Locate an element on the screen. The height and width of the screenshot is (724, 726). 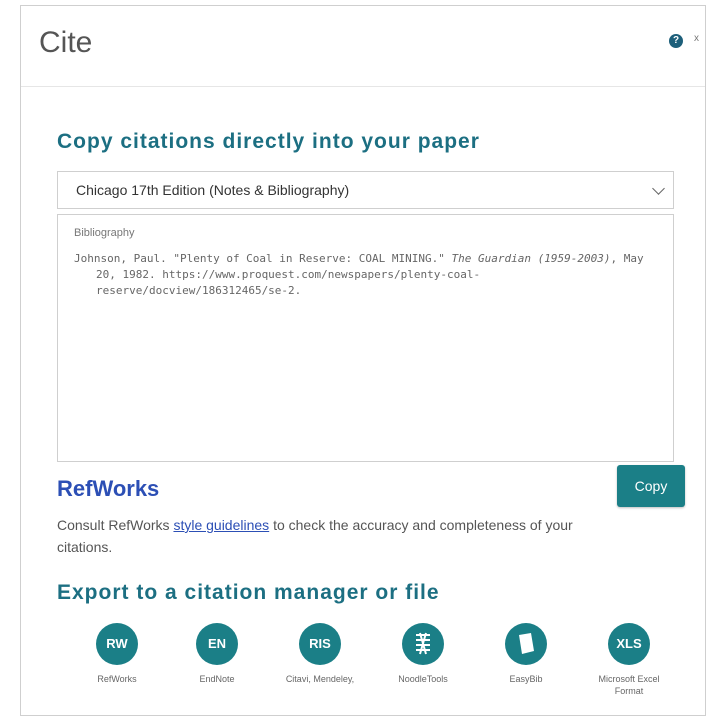
export-excel: XLS Microsoft Excel Format is located at coordinates (629, 660).